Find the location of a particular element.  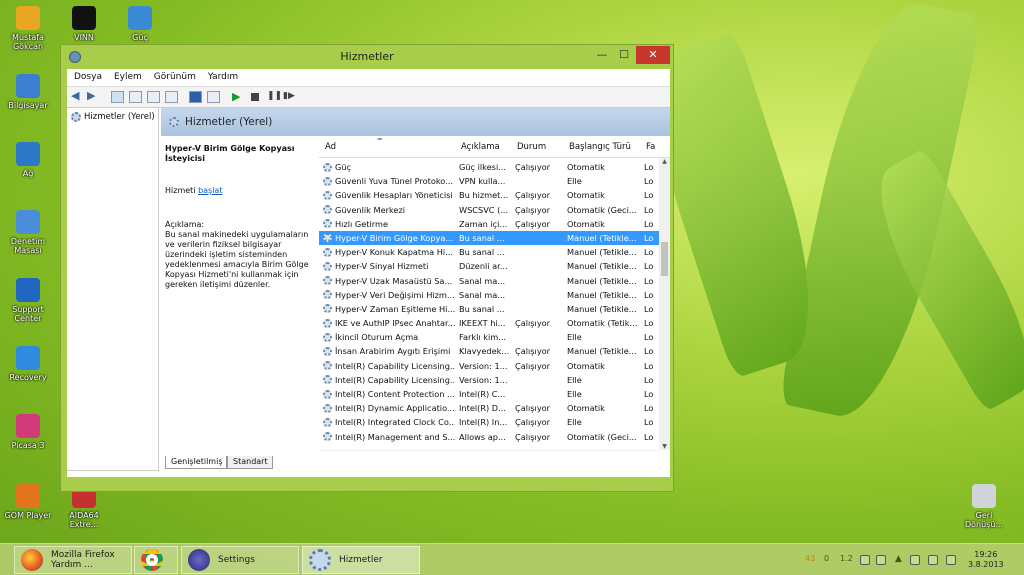

properties-icon is located at coordinates (135, 97).